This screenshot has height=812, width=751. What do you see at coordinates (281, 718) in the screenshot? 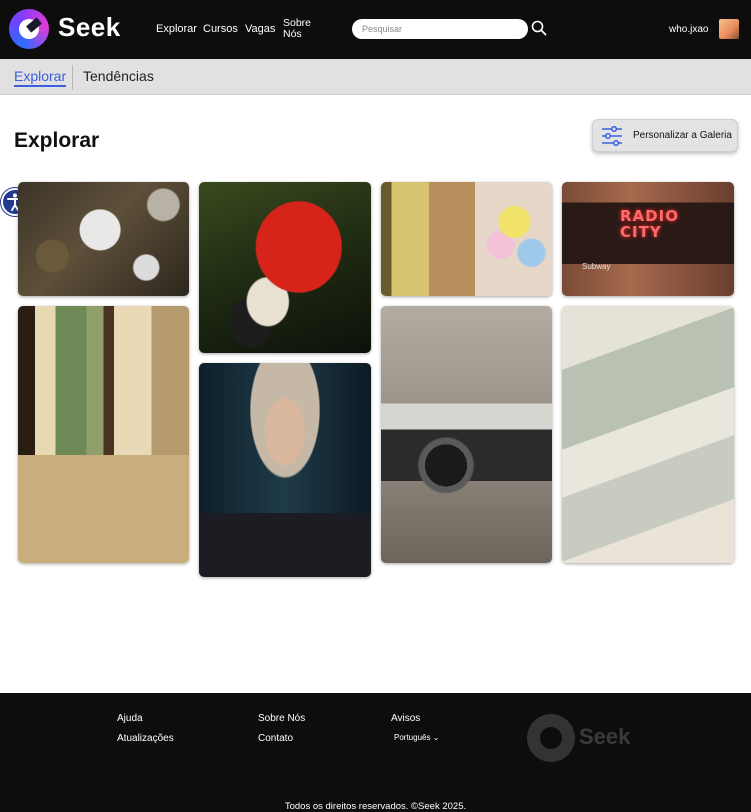
I see `footer-link-sobre-nos: Sobre Nós` at bounding box center [281, 718].